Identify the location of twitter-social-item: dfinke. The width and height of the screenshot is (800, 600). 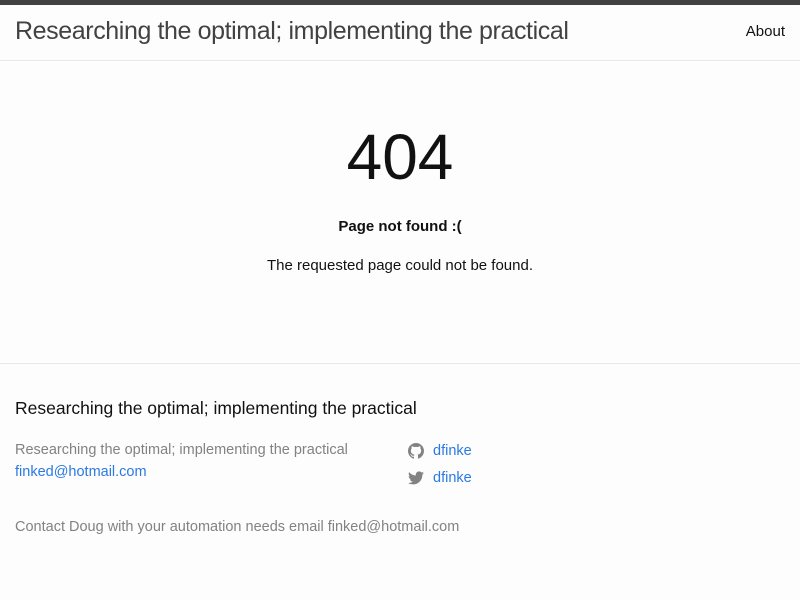
(440, 477).